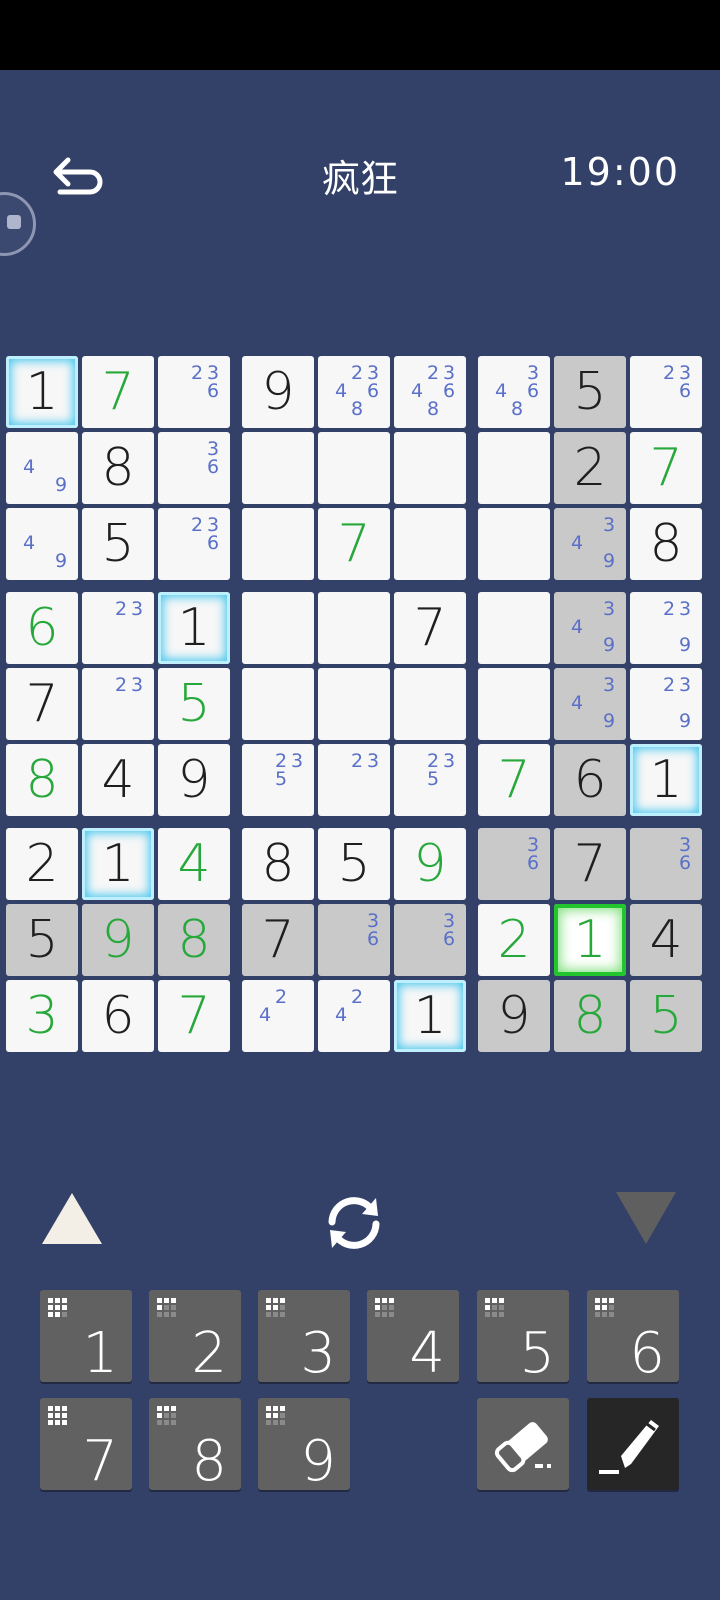  What do you see at coordinates (430, 780) in the screenshot?
I see `cell-r6c6: 235` at bounding box center [430, 780].